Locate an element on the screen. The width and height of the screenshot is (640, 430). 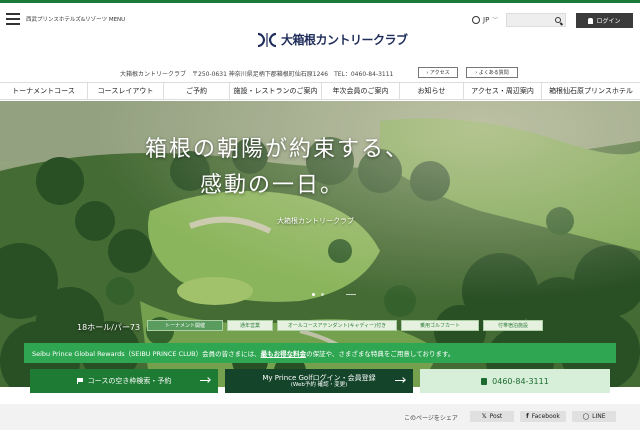
search-icon is located at coordinates (558, 20).